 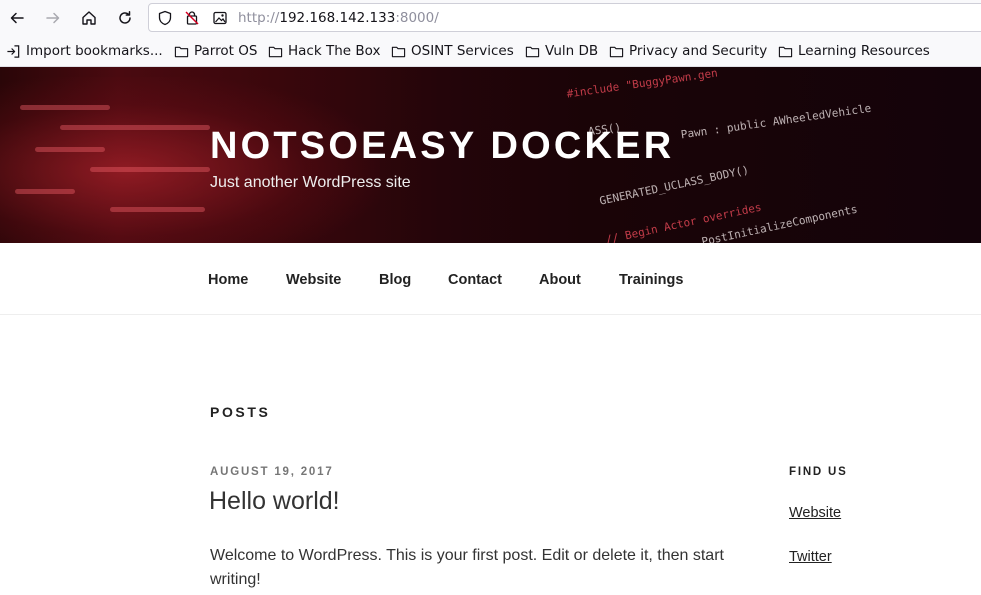 What do you see at coordinates (228, 280) in the screenshot?
I see `nav-home: Home` at bounding box center [228, 280].